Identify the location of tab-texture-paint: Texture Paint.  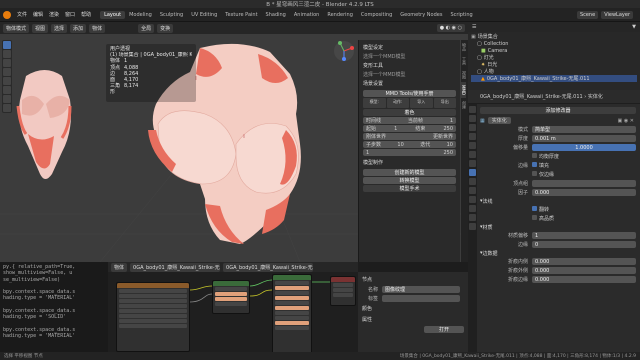
(241, 15).